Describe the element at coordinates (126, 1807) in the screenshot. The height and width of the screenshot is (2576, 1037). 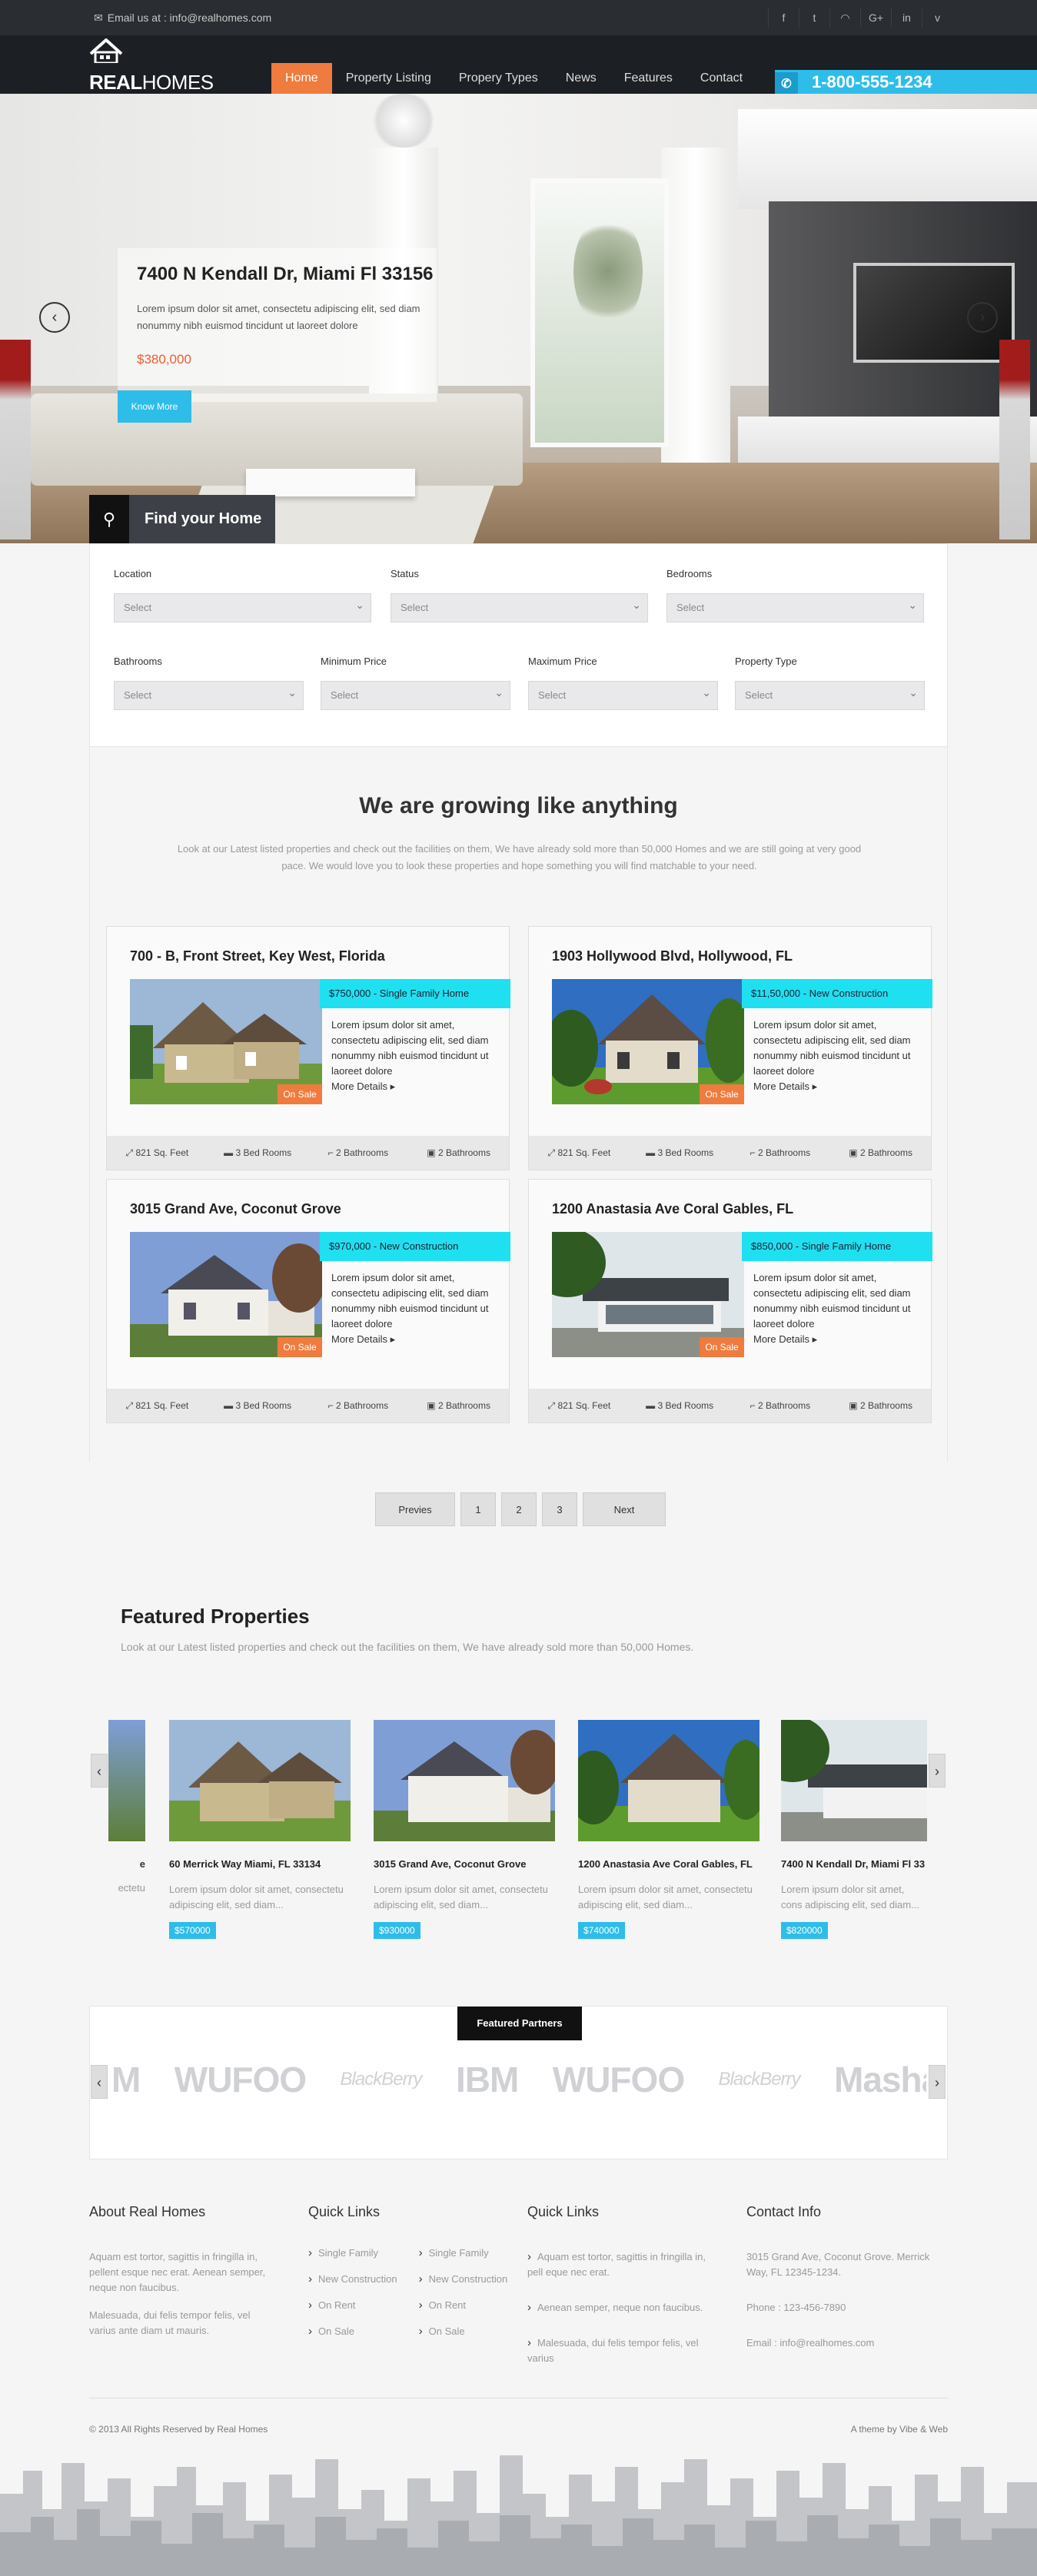
I see `featured-item-partial: e ectetu` at that location.